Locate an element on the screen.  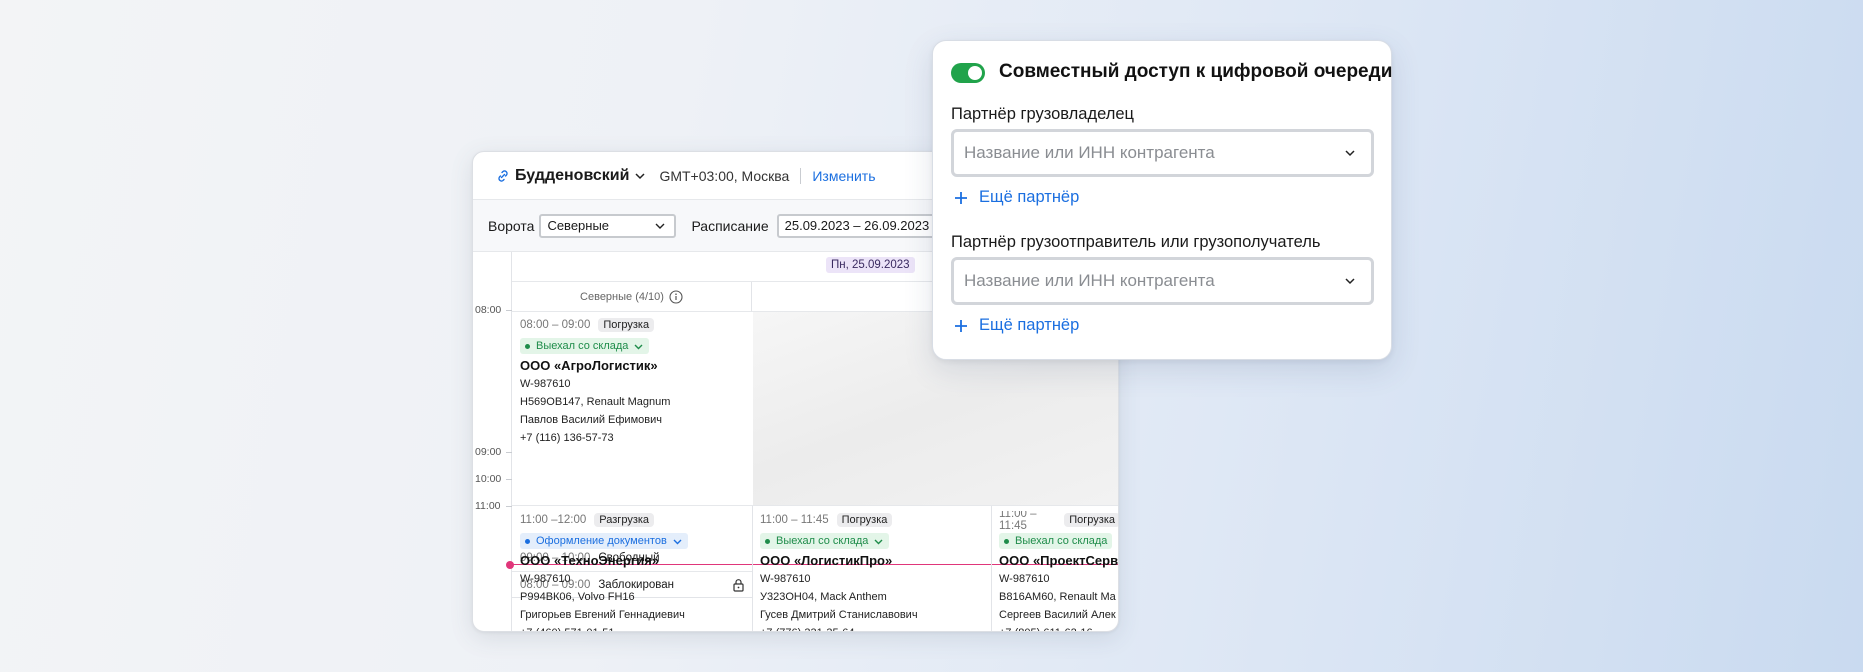
gate-select: Северные is located at coordinates (608, 225).